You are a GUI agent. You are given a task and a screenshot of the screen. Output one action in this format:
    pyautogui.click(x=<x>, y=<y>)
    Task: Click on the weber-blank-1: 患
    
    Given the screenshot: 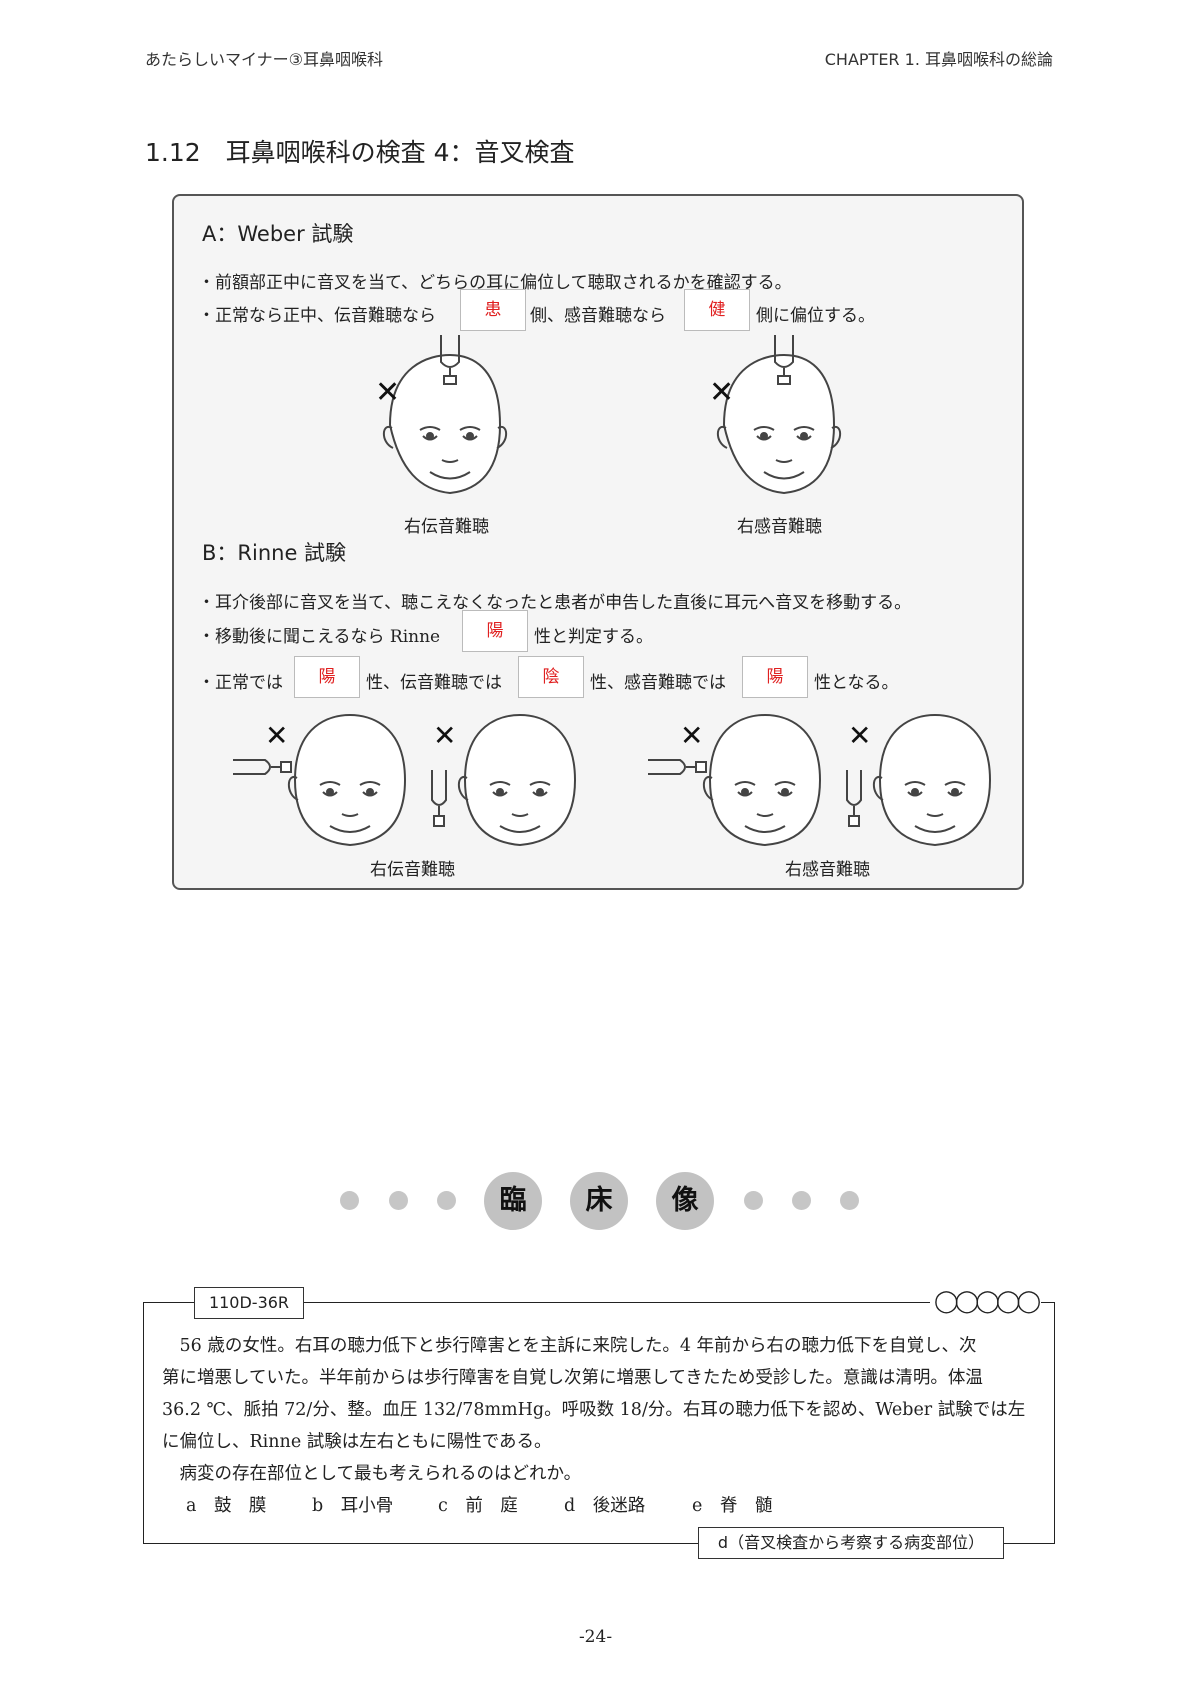 What is the action you would take?
    pyautogui.click(x=493, y=310)
    